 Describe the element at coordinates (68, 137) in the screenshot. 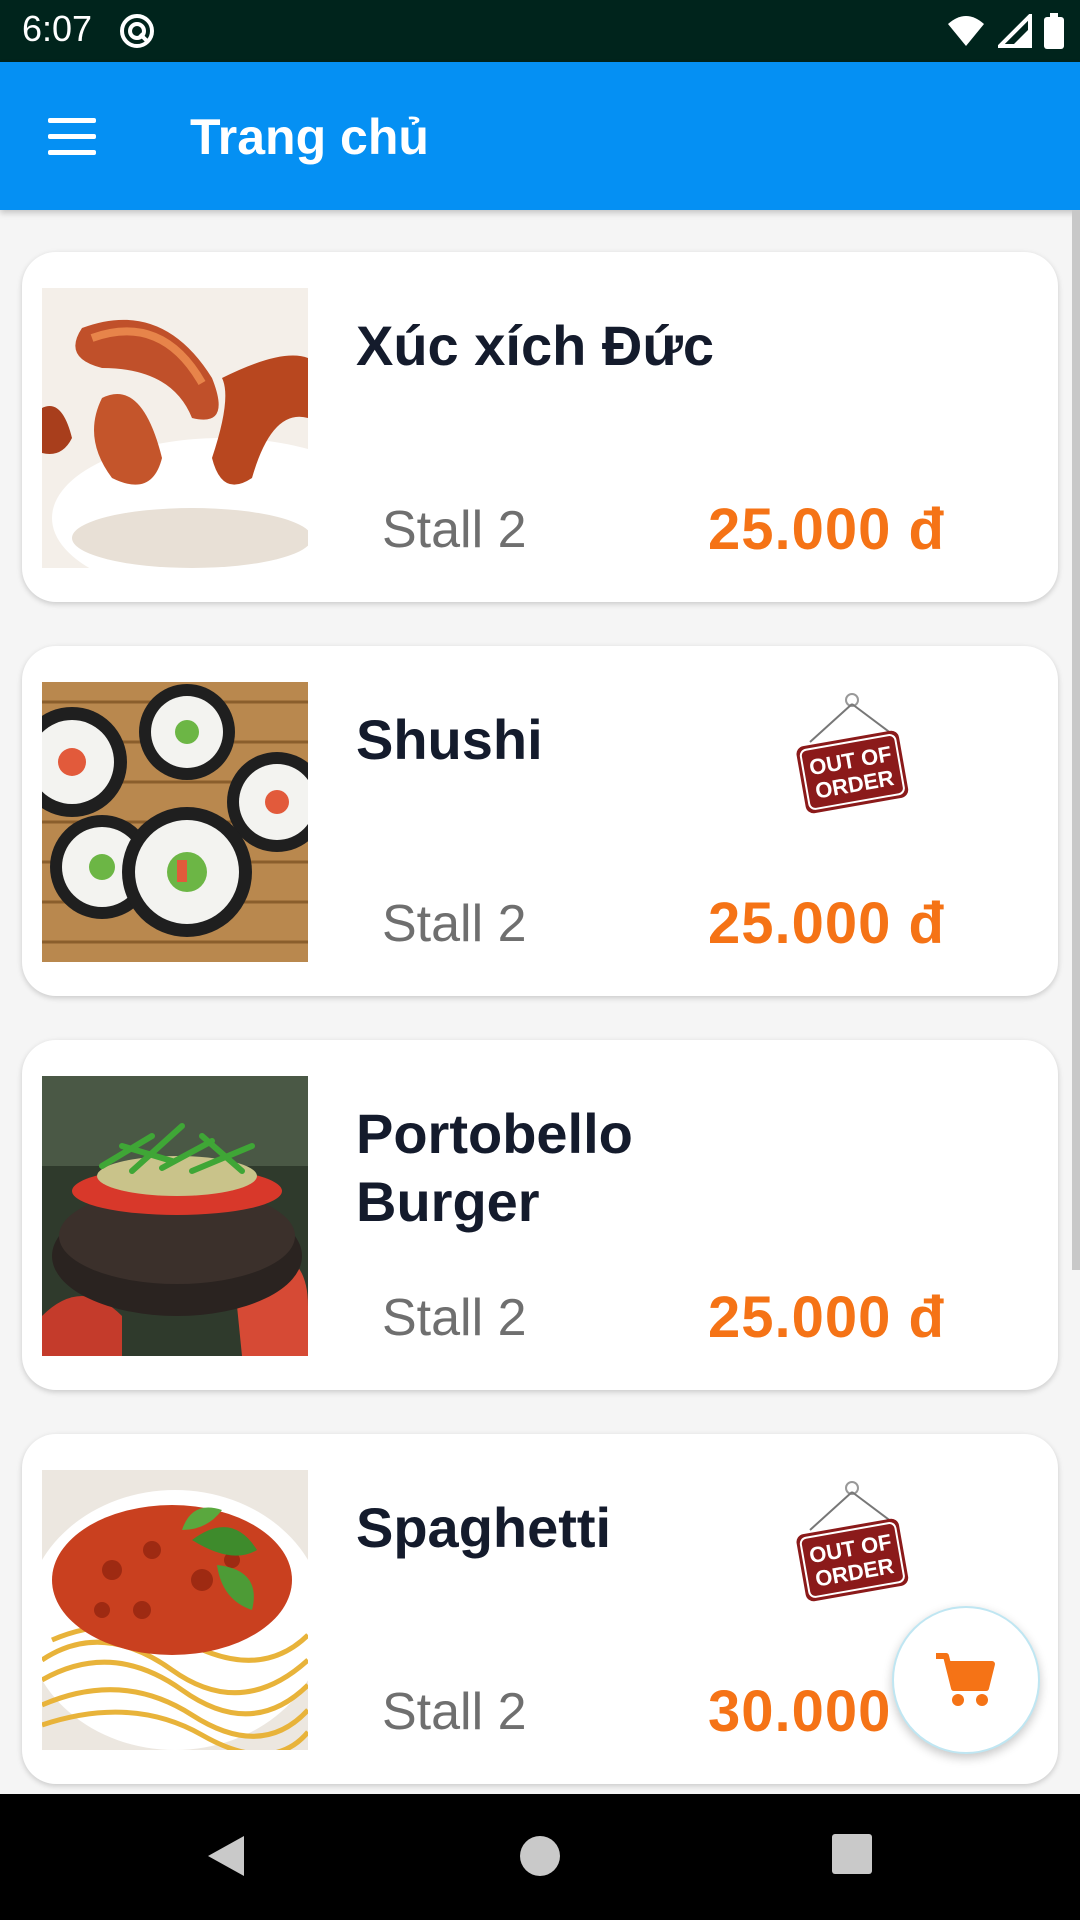

I see `menu-icon` at that location.